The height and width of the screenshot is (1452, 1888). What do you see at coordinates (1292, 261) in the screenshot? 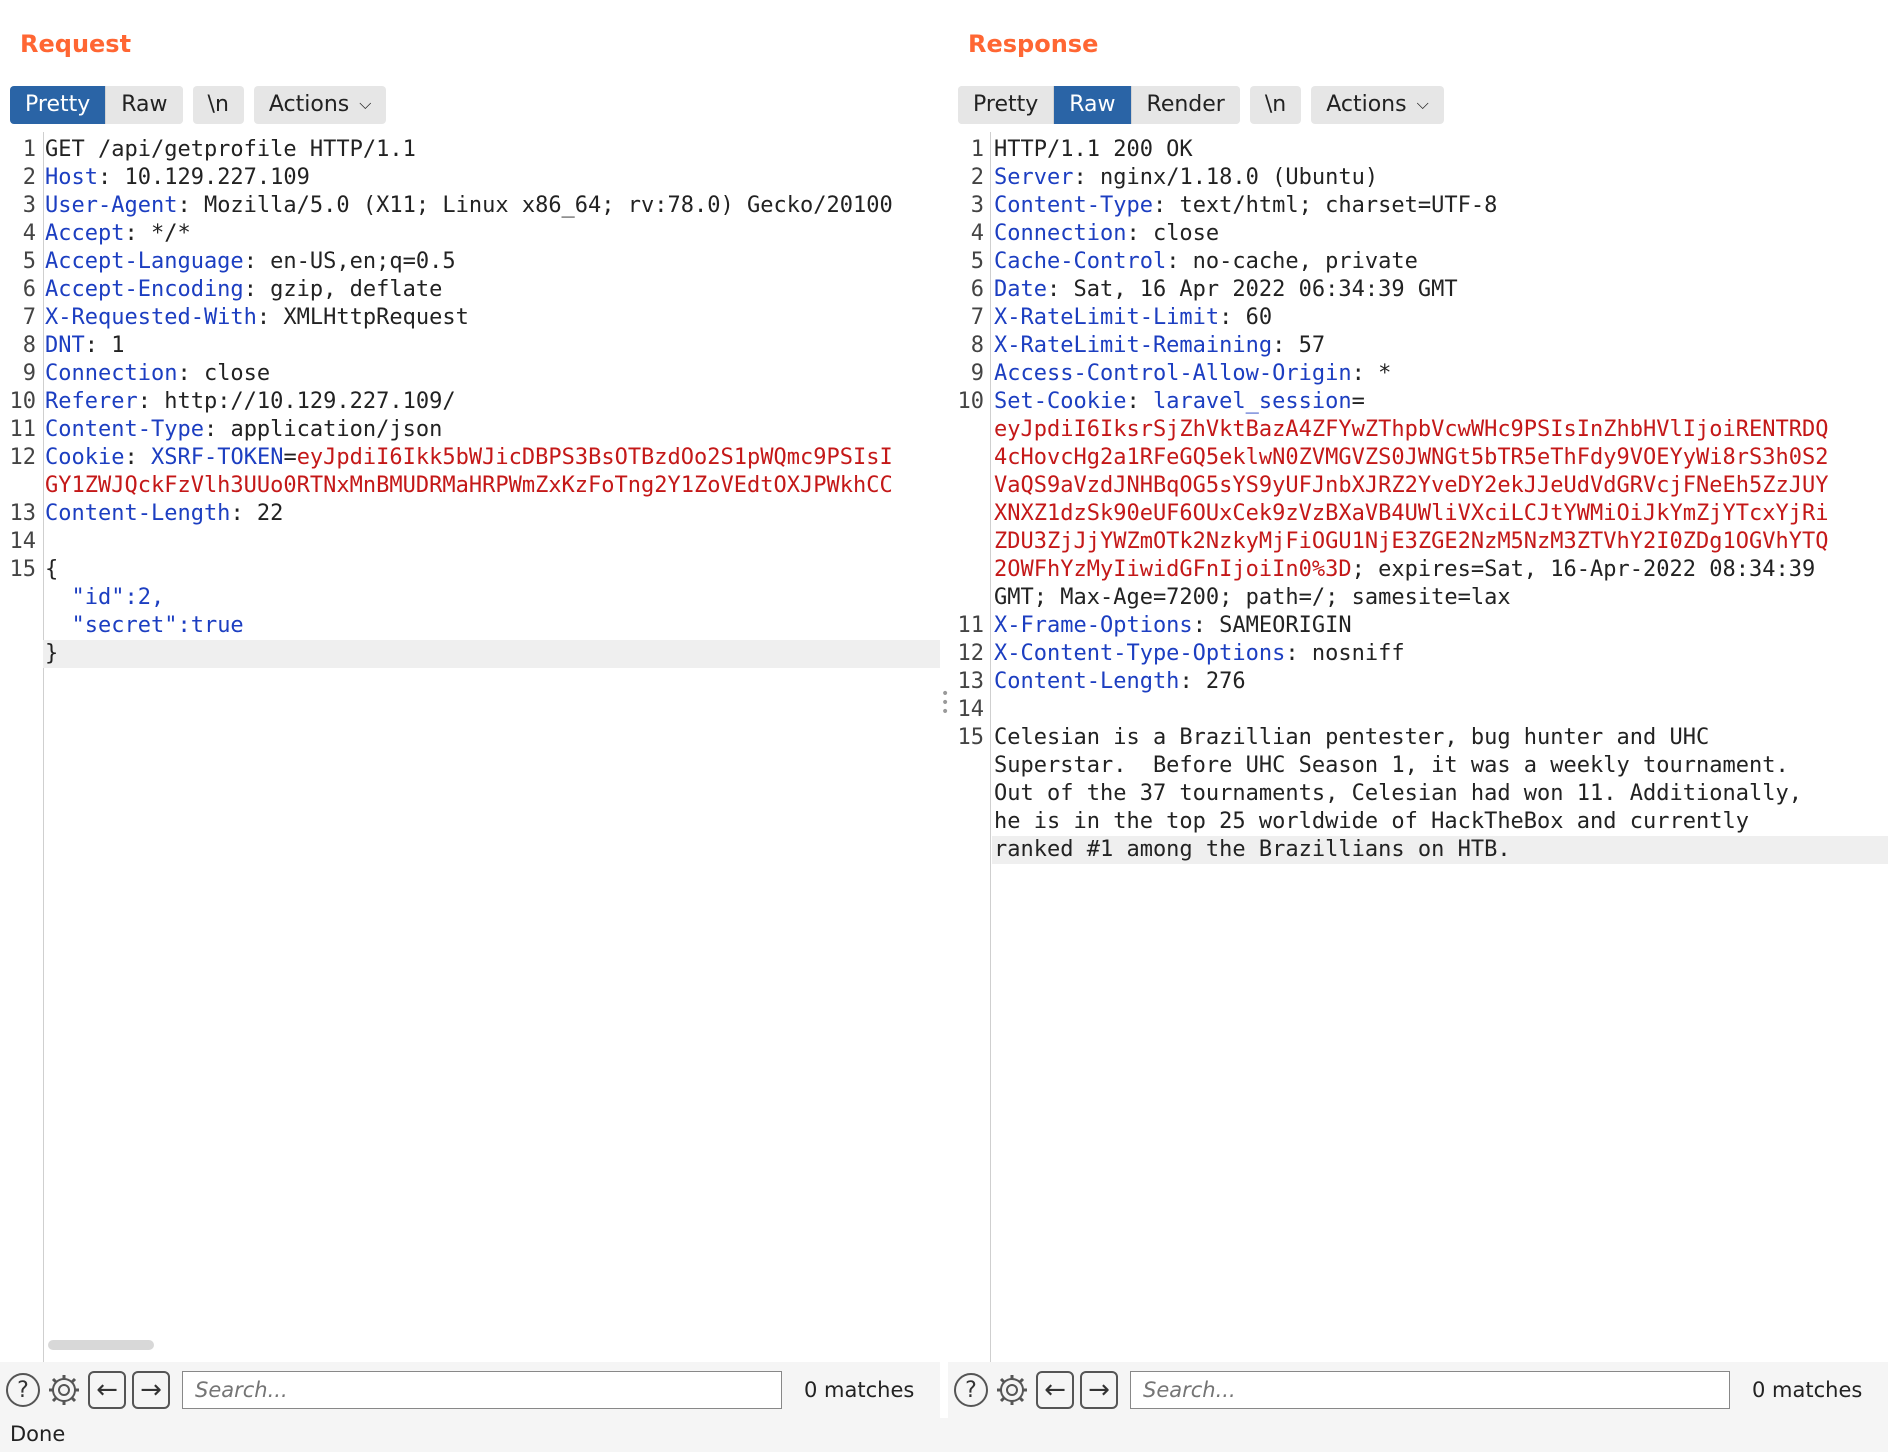
I see `text-segment: : no-cache, private` at bounding box center [1292, 261].